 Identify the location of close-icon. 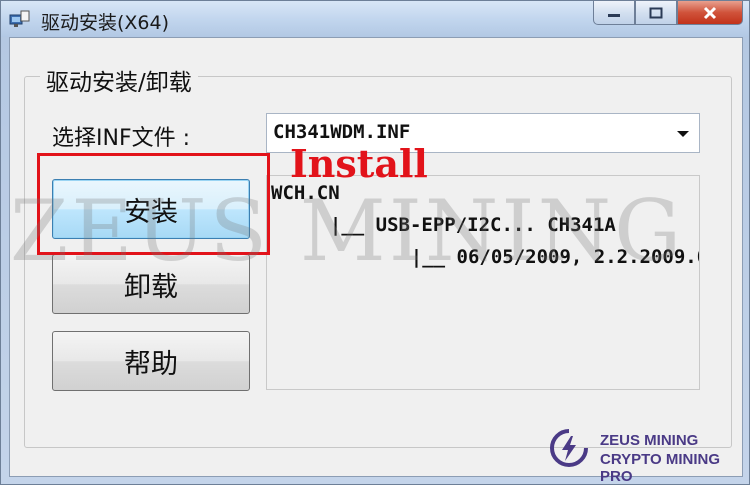
(710, 12).